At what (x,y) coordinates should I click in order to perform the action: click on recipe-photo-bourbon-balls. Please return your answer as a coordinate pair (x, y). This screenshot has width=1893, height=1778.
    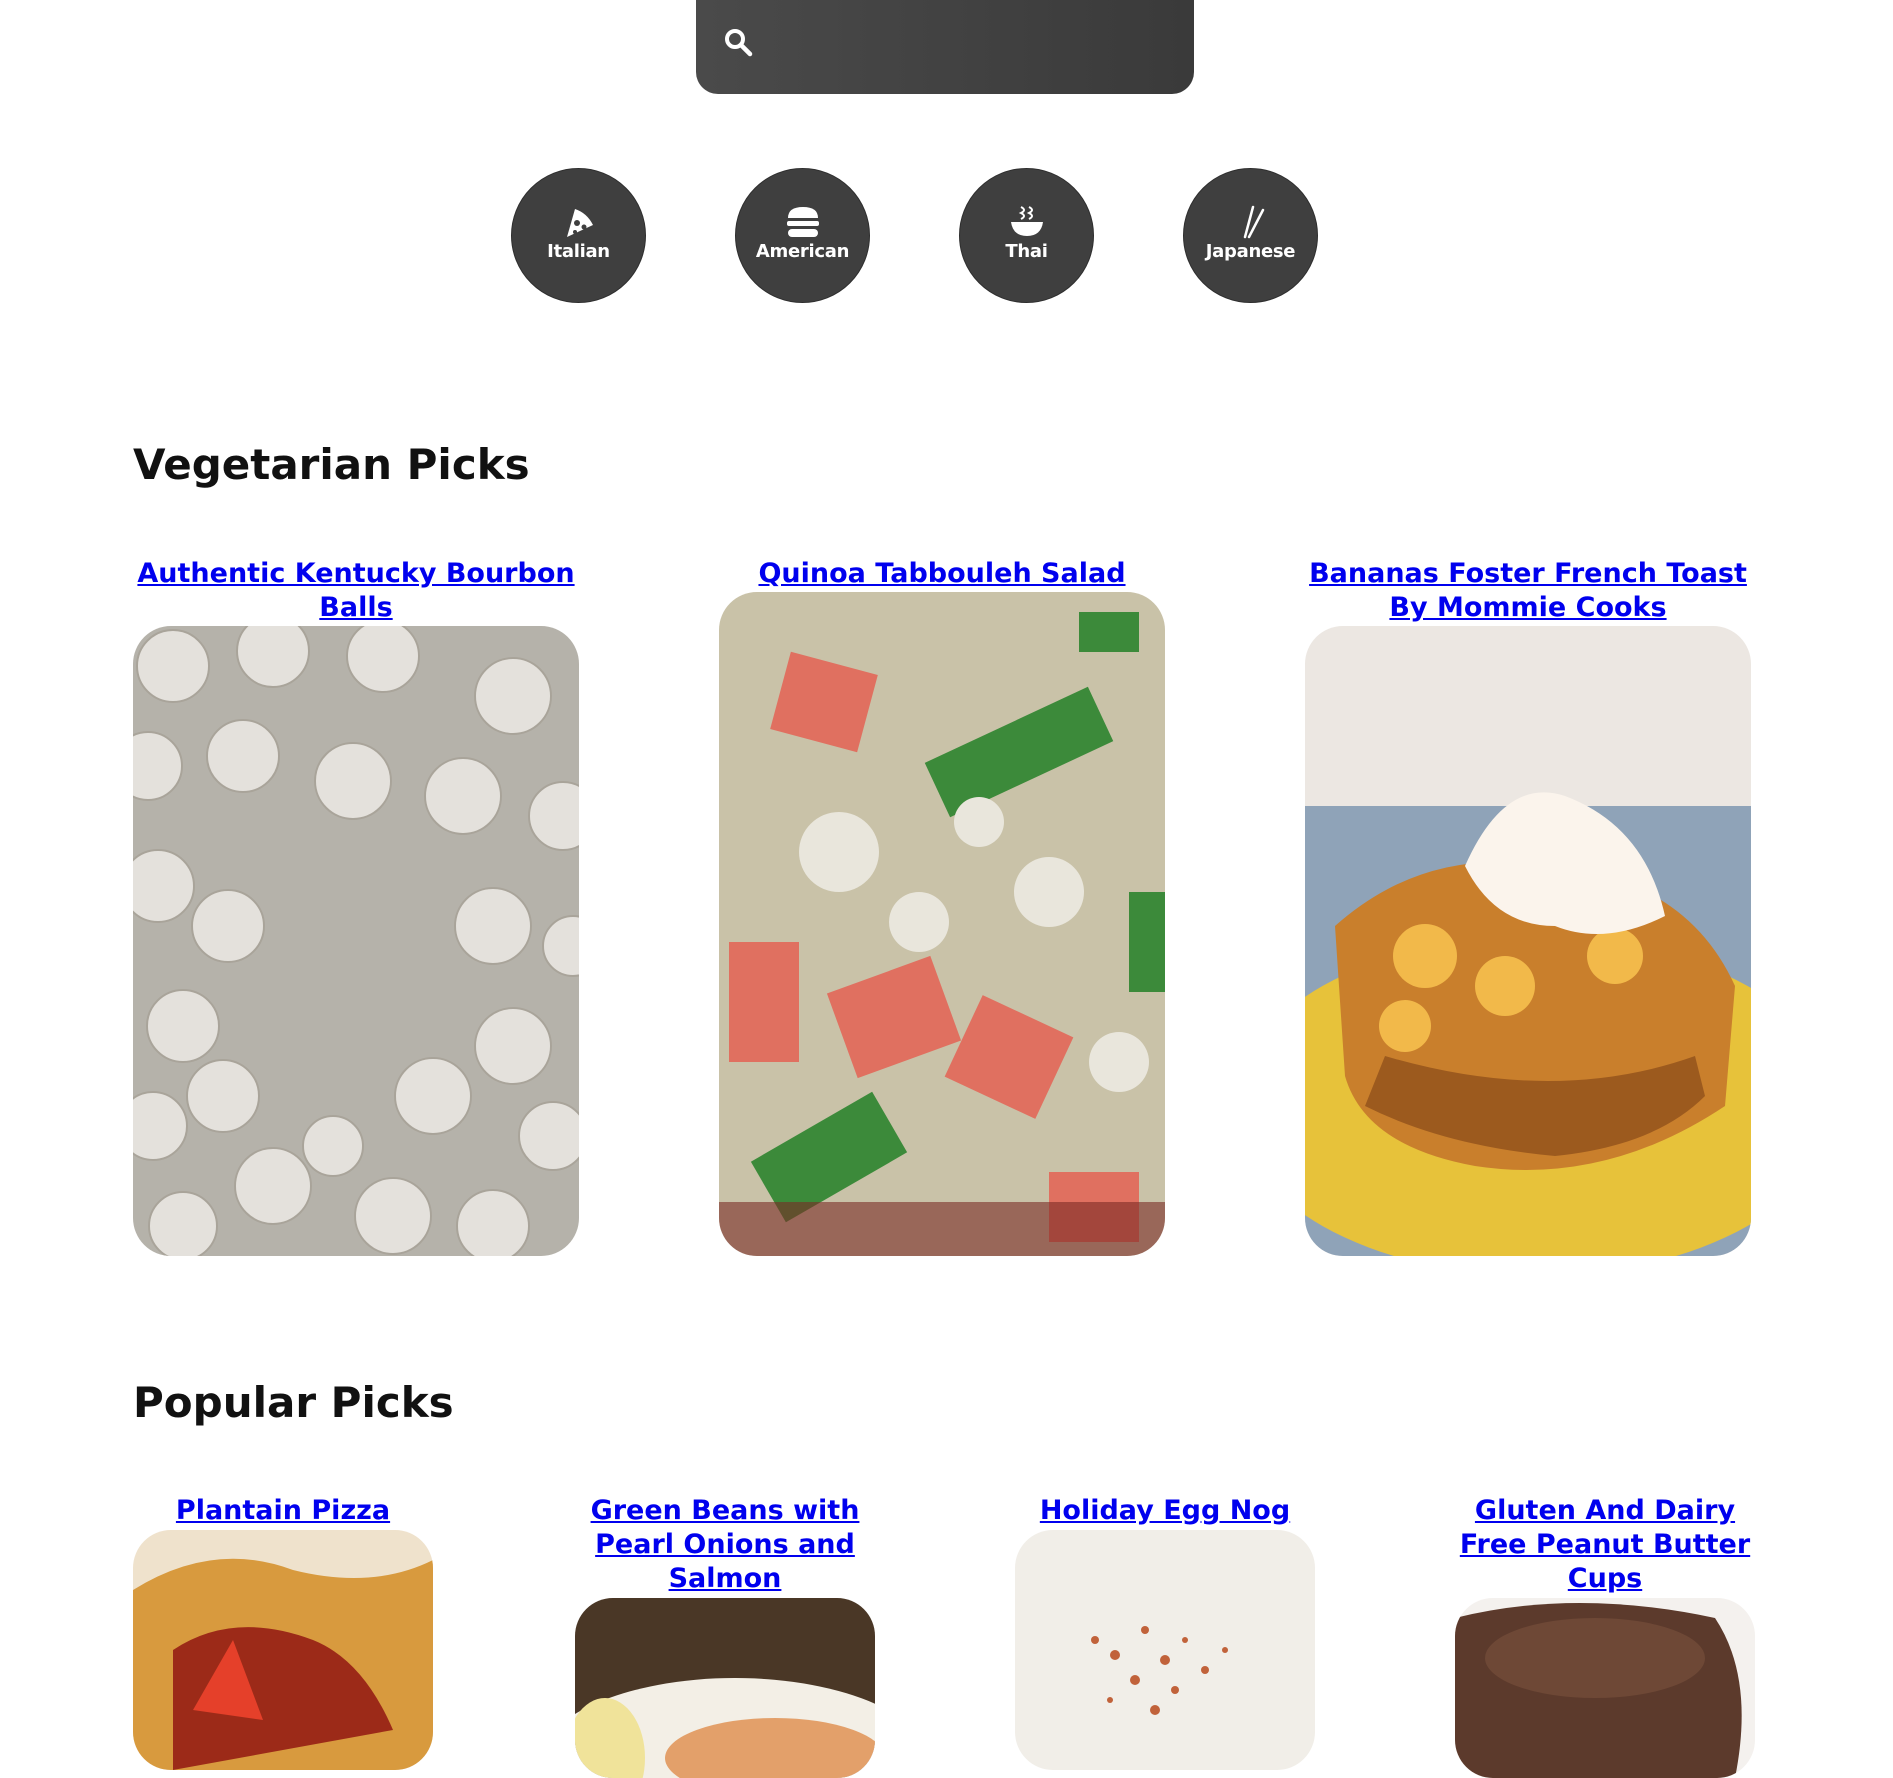
    Looking at the image, I should click on (356, 941).